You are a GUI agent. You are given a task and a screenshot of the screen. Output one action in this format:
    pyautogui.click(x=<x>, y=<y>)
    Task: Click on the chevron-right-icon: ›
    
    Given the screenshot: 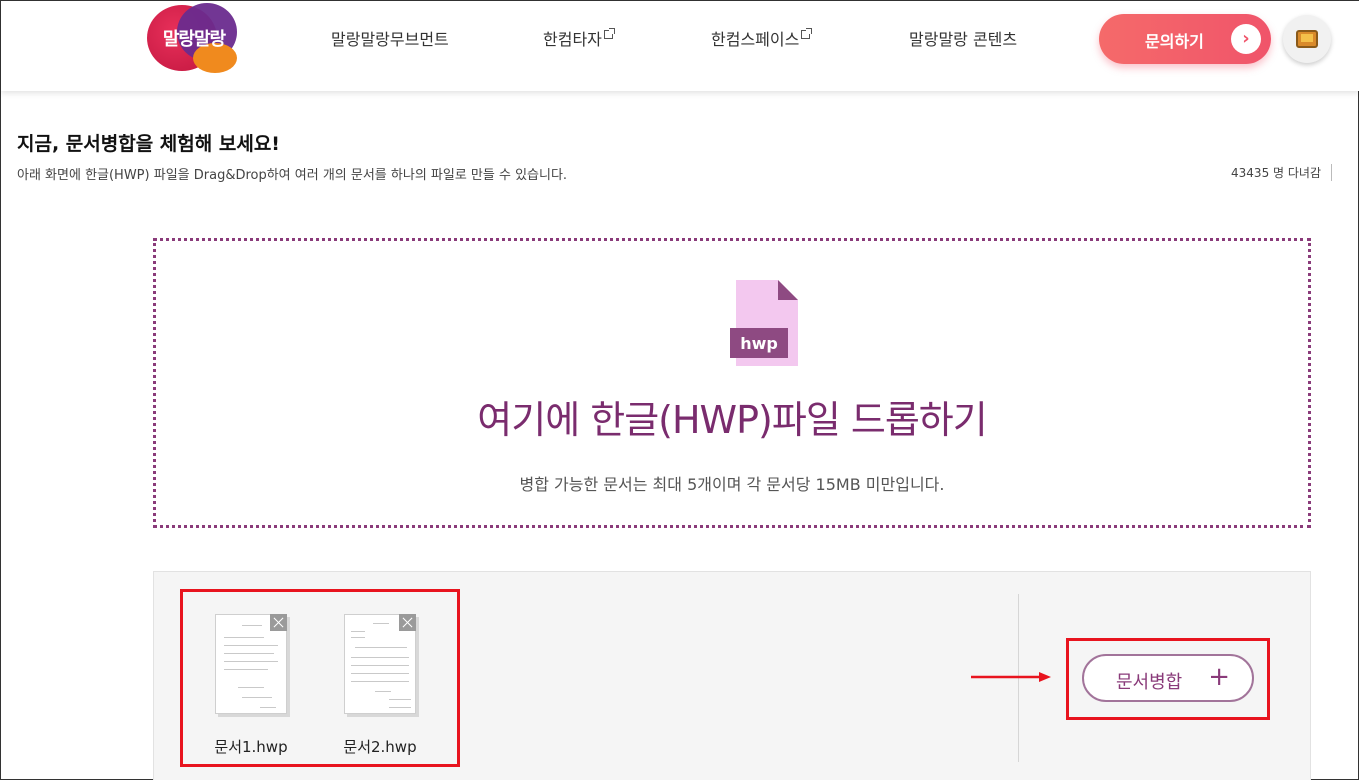 What is the action you would take?
    pyautogui.click(x=1246, y=39)
    